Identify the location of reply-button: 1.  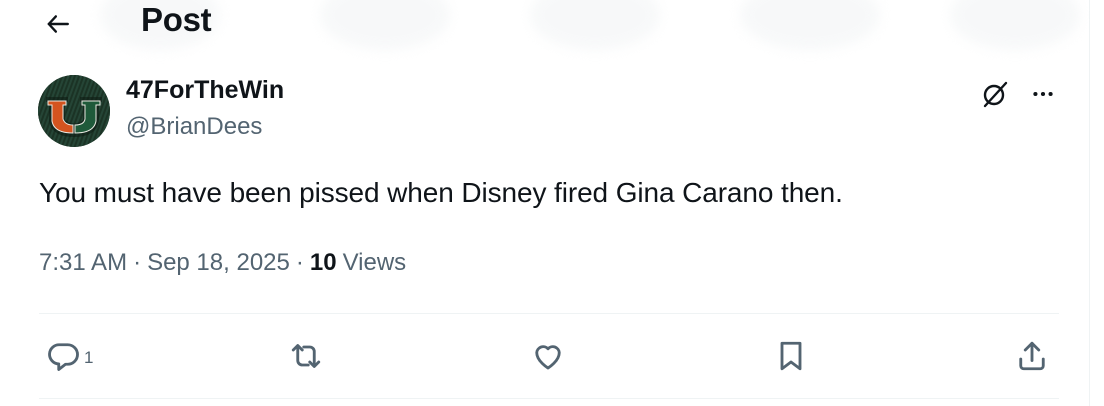
(69, 356).